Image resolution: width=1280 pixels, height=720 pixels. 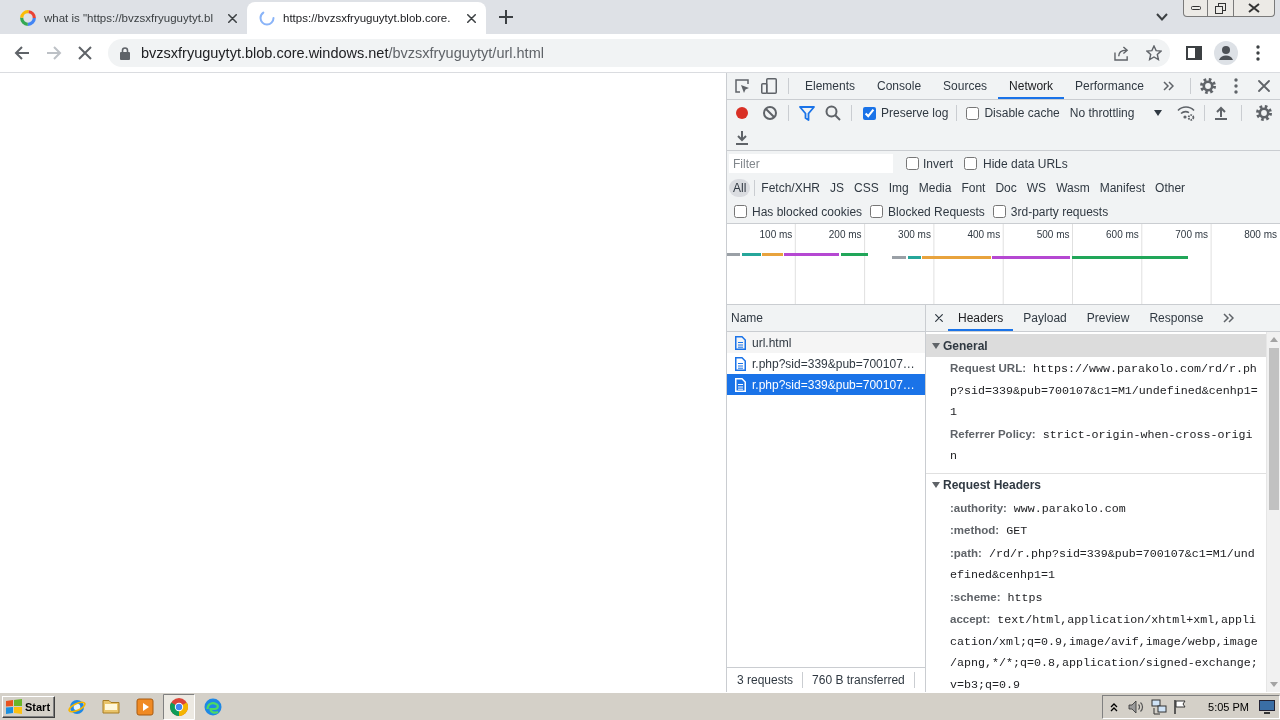 What do you see at coordinates (1053, 234) in the screenshot?
I see `tick-label: 500 ms` at bounding box center [1053, 234].